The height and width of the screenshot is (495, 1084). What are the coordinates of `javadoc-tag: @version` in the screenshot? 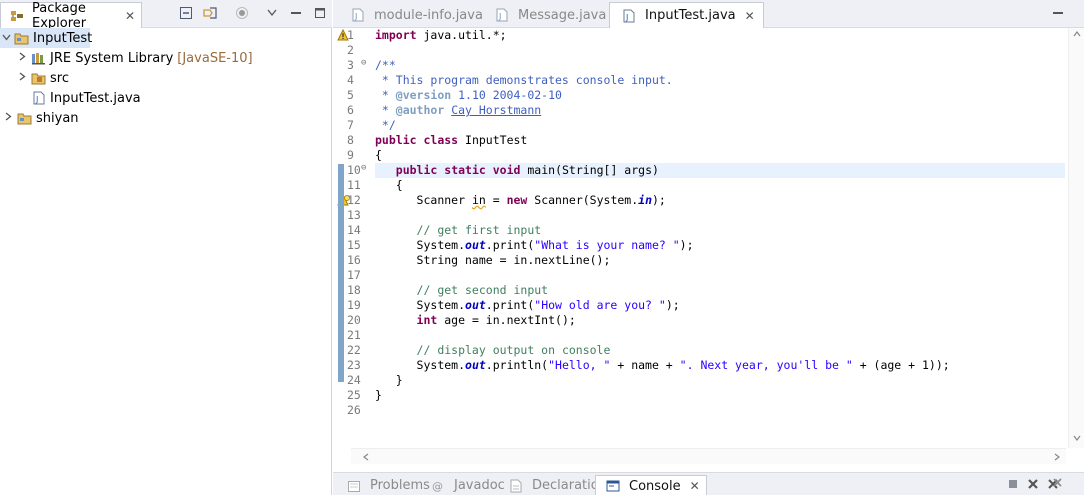 It's located at (423, 95).